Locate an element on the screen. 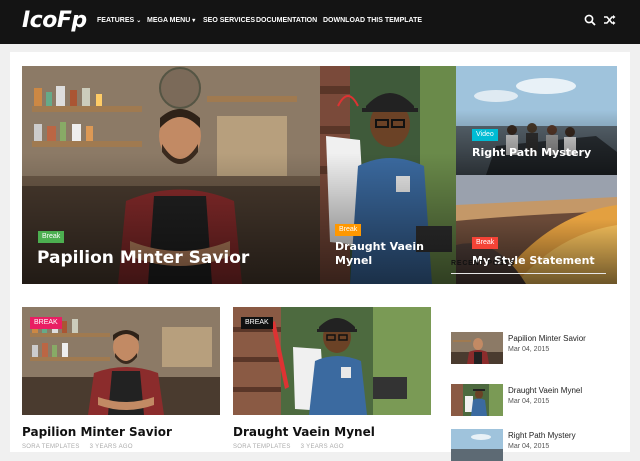  cafe-photo is located at coordinates (477, 348).